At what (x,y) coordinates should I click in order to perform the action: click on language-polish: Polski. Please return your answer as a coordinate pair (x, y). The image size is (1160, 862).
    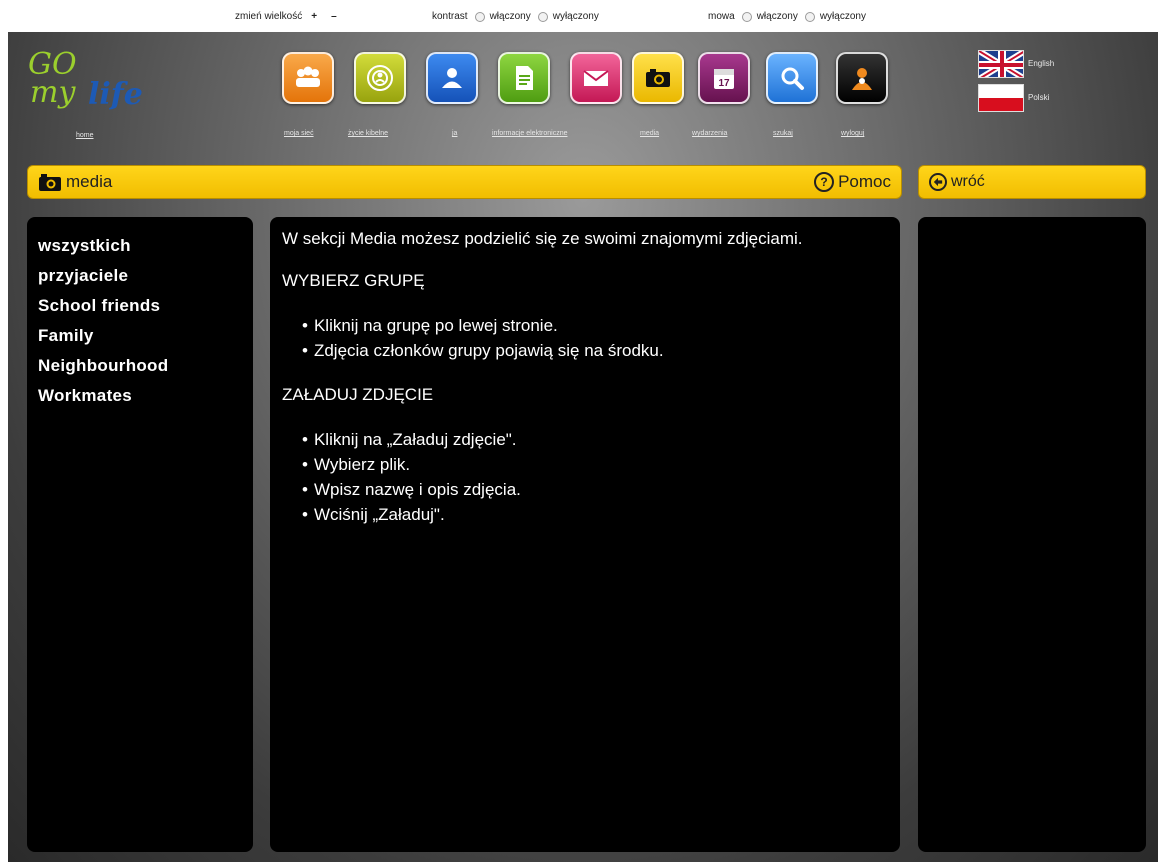
    Looking at the image, I should click on (1038, 97).